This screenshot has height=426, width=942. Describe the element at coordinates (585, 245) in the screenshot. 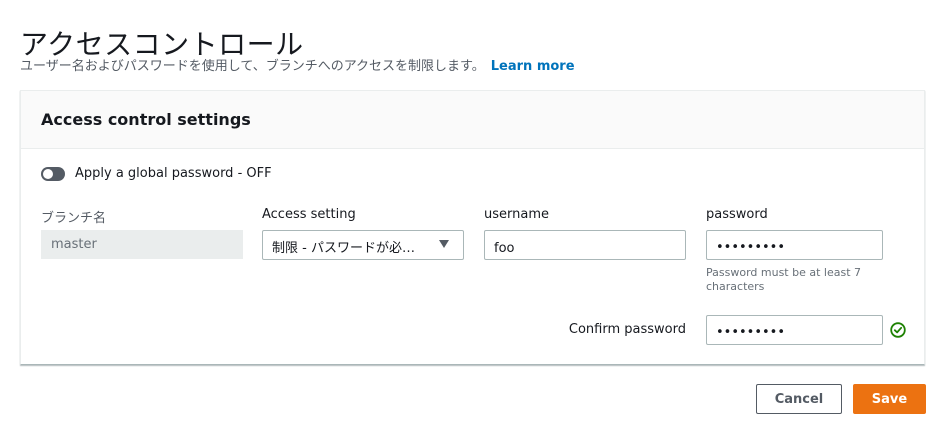

I see `username-input` at that location.